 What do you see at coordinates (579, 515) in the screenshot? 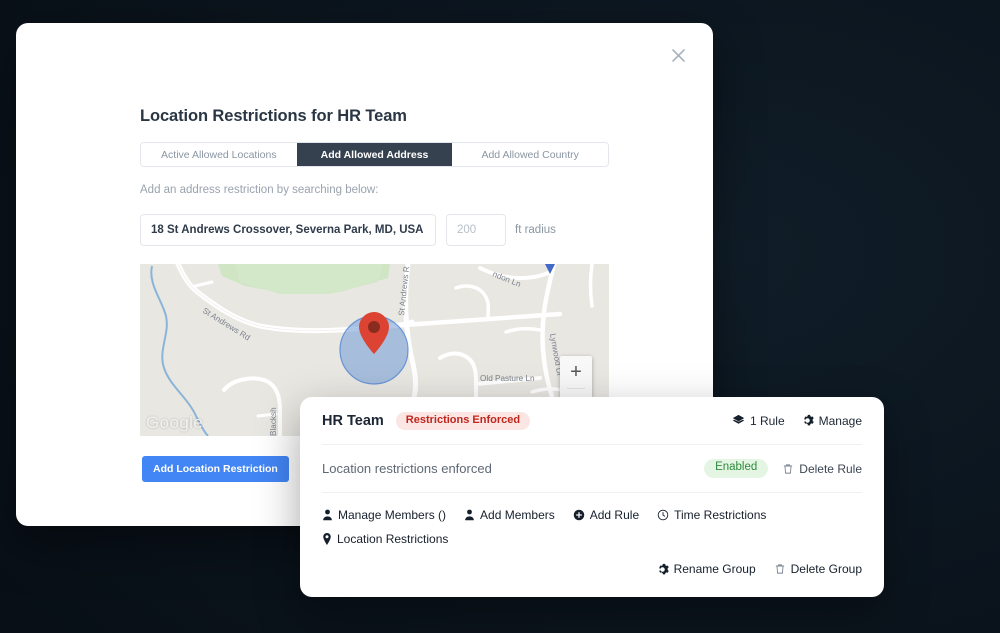
I see `plus-circle-icon` at bounding box center [579, 515].